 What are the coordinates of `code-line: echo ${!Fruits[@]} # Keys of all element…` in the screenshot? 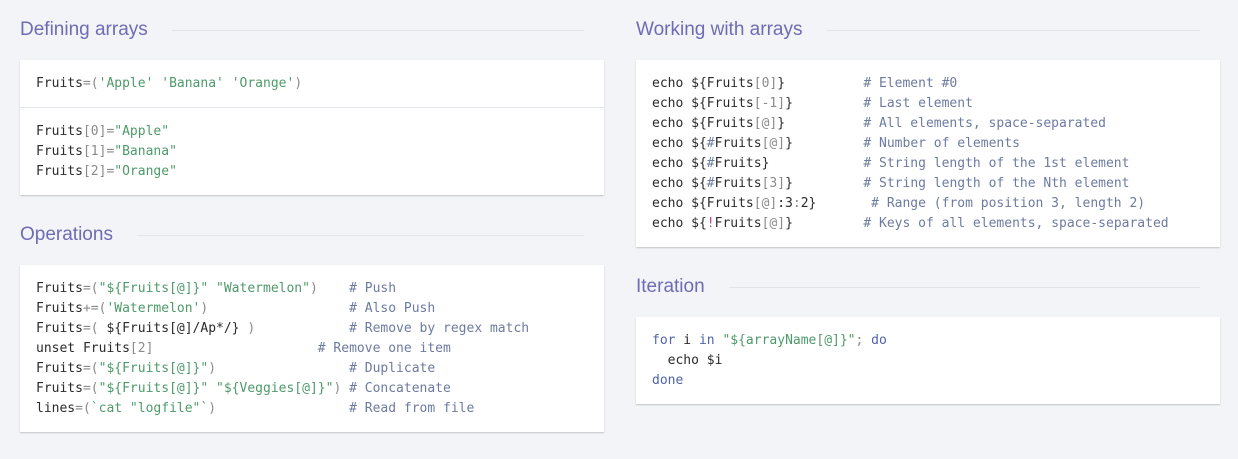 It's located at (928, 224).